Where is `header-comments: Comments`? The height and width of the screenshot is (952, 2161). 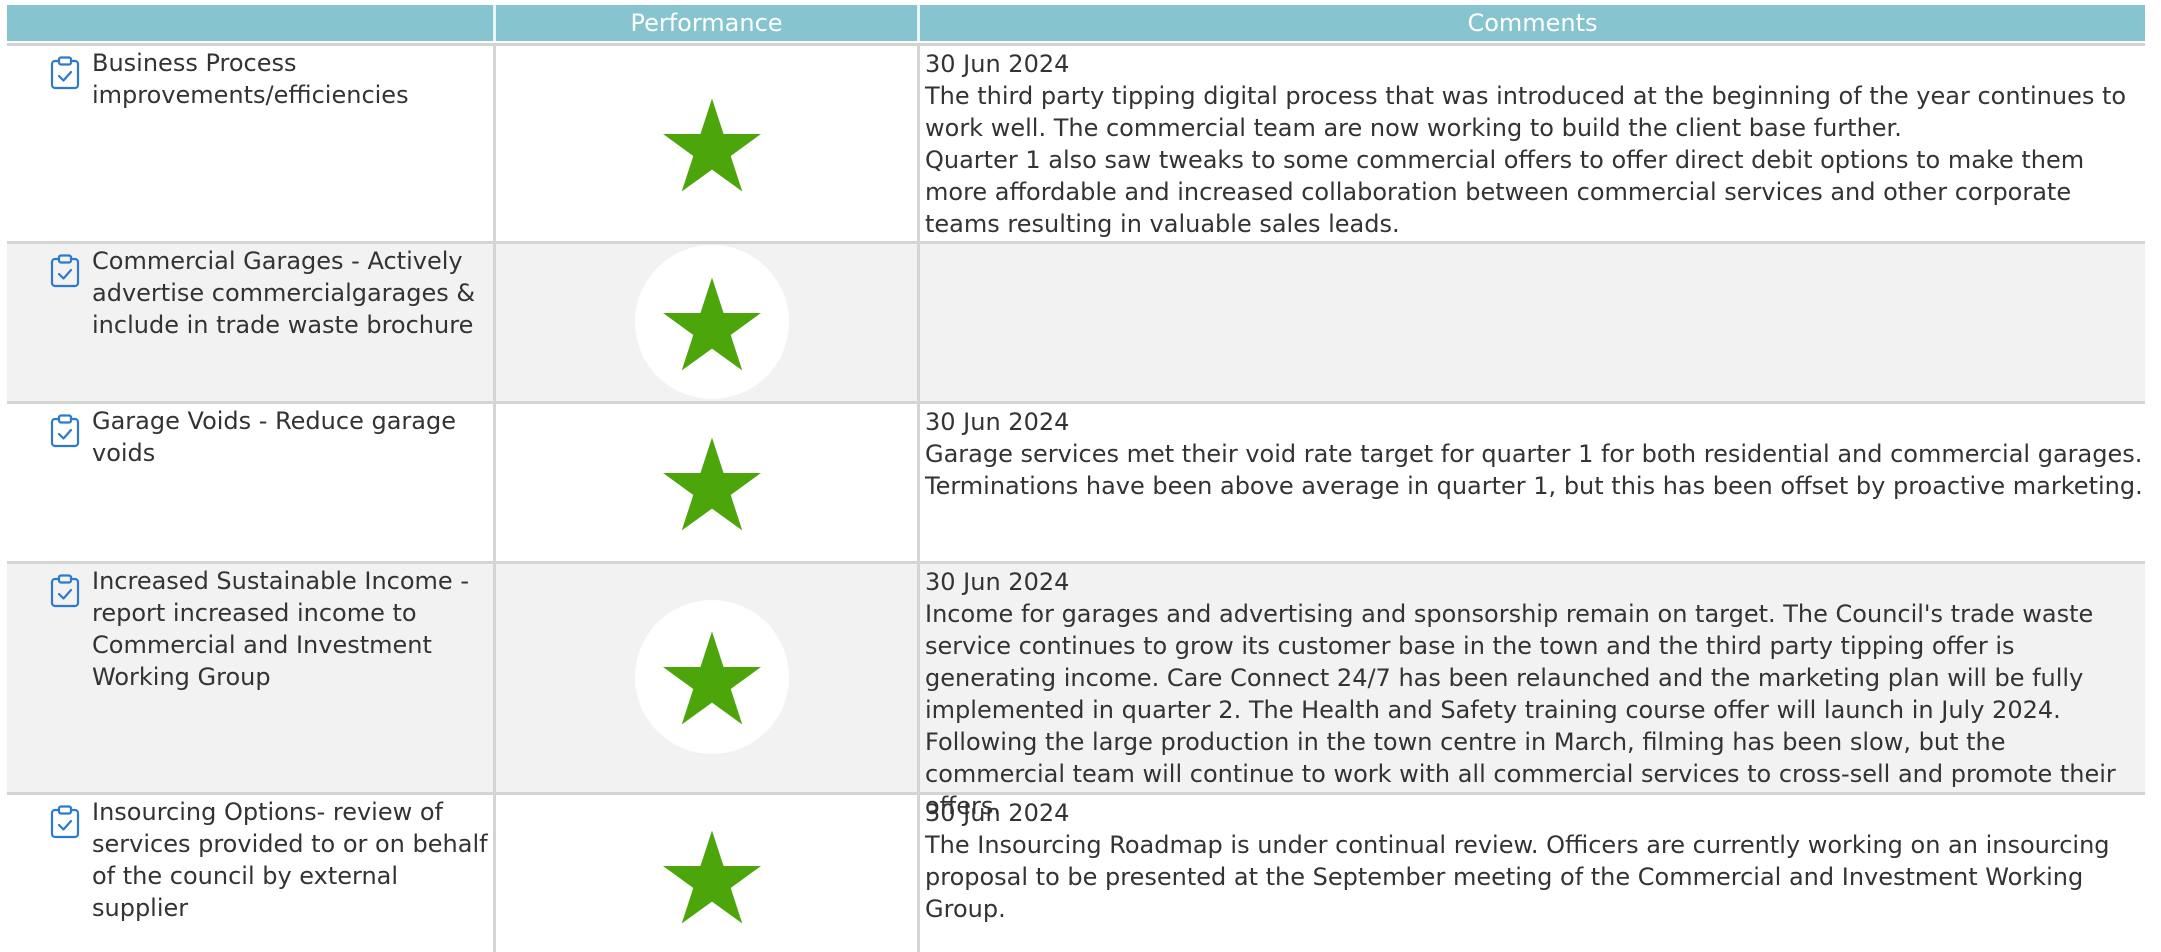 header-comments: Comments is located at coordinates (1532, 23).